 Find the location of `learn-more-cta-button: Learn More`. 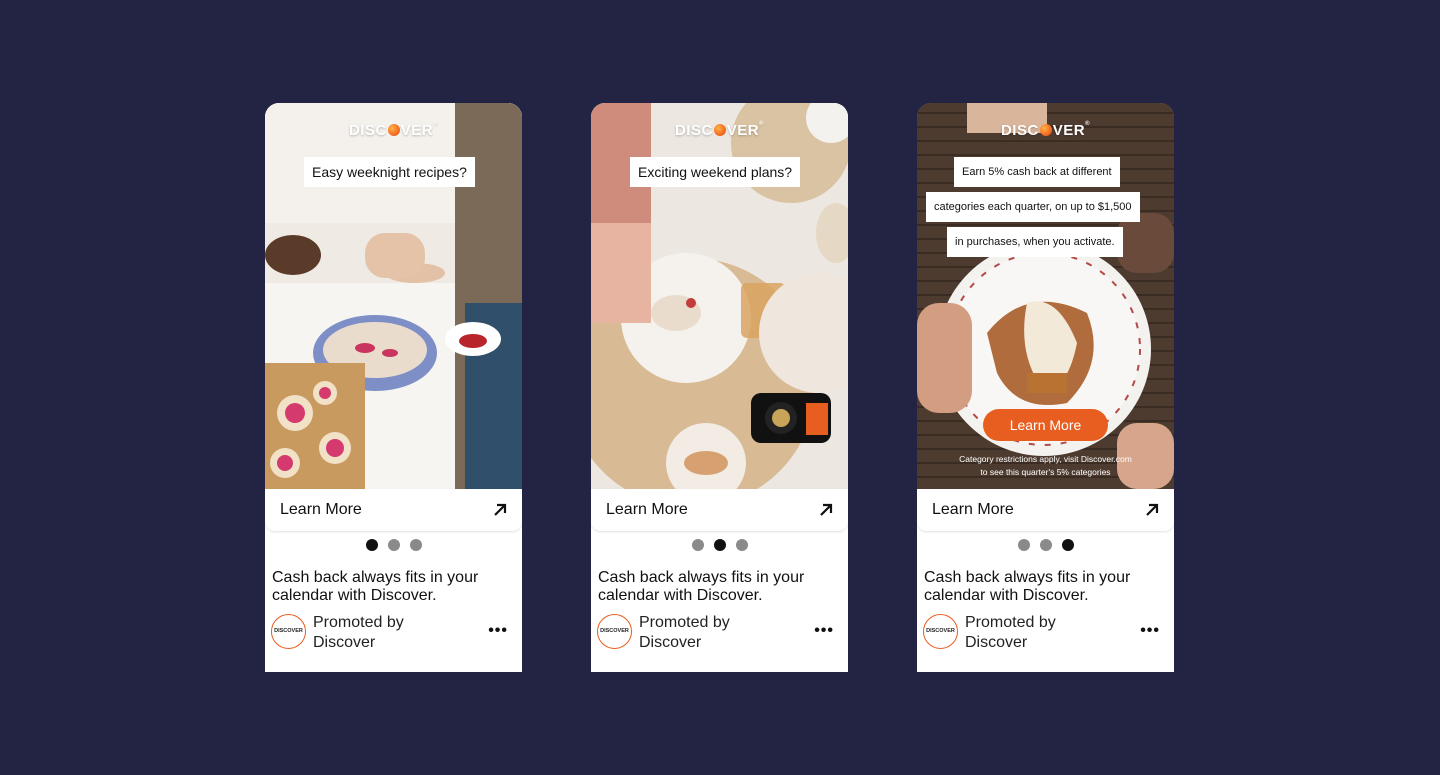

learn-more-cta-button: Learn More is located at coordinates (1045, 425).